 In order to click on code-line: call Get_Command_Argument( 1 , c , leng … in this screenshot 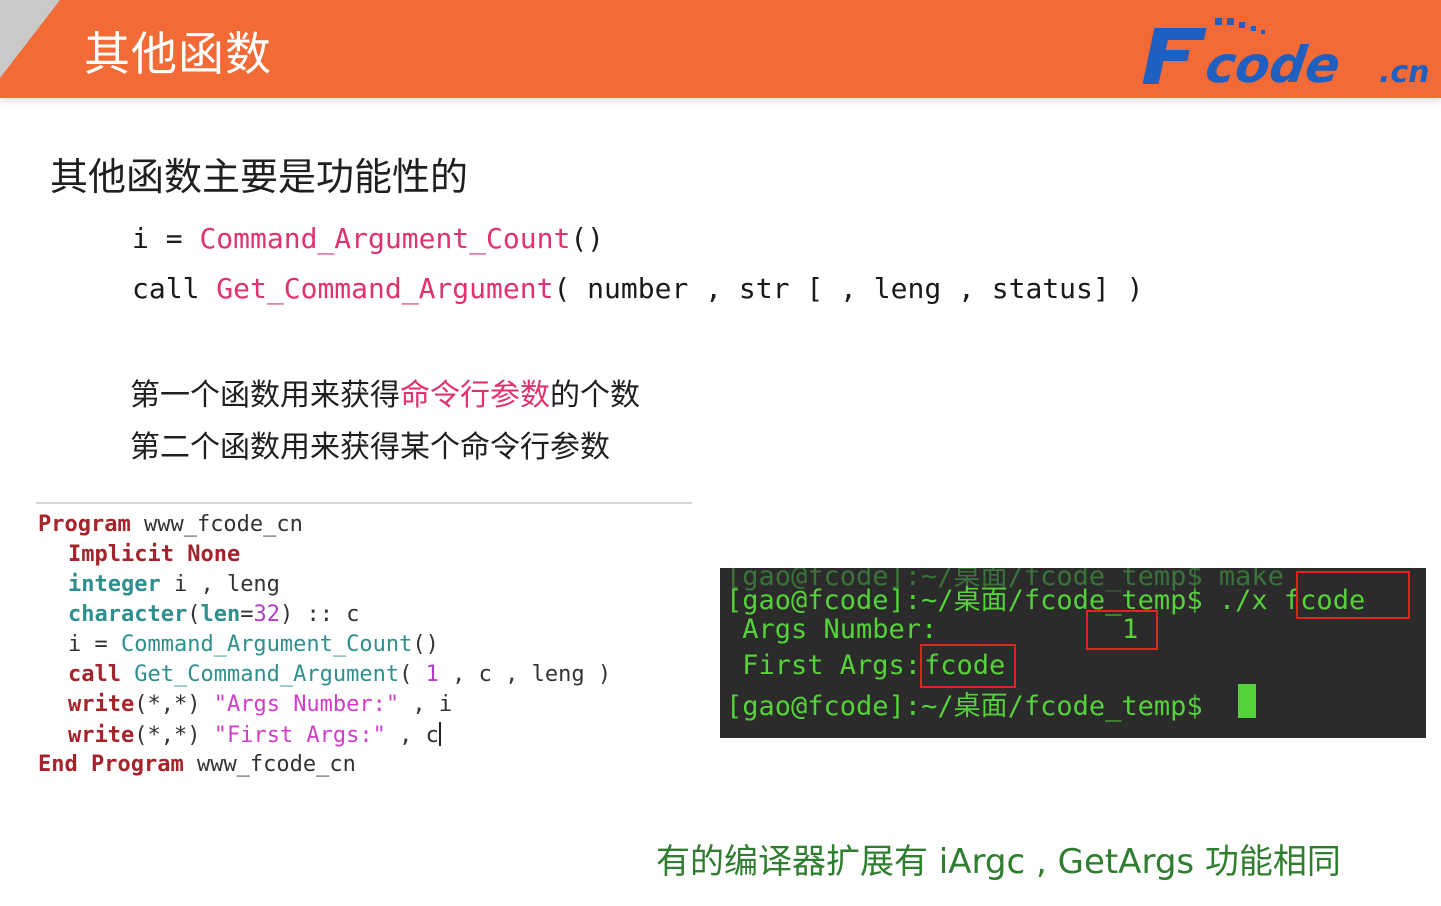, I will do `click(339, 674)`.